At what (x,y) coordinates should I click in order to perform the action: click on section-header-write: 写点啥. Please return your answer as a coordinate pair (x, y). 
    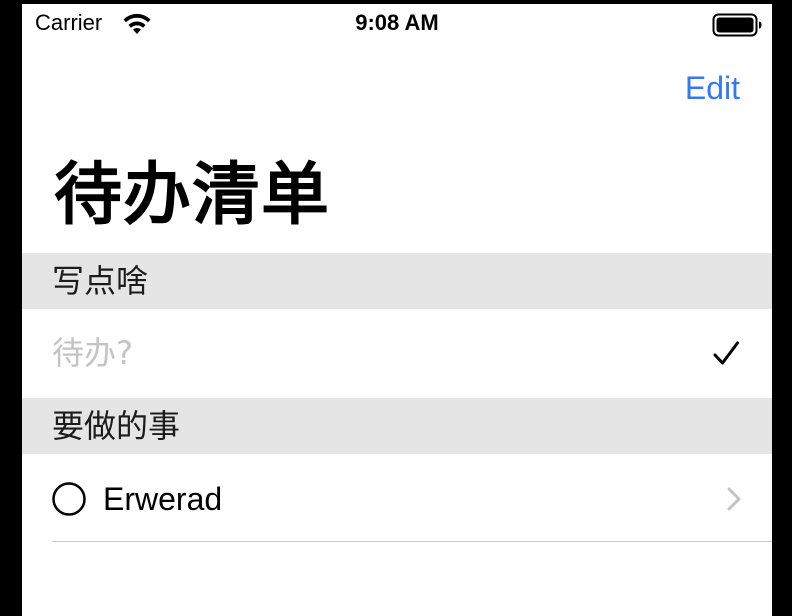
    Looking at the image, I should click on (397, 281).